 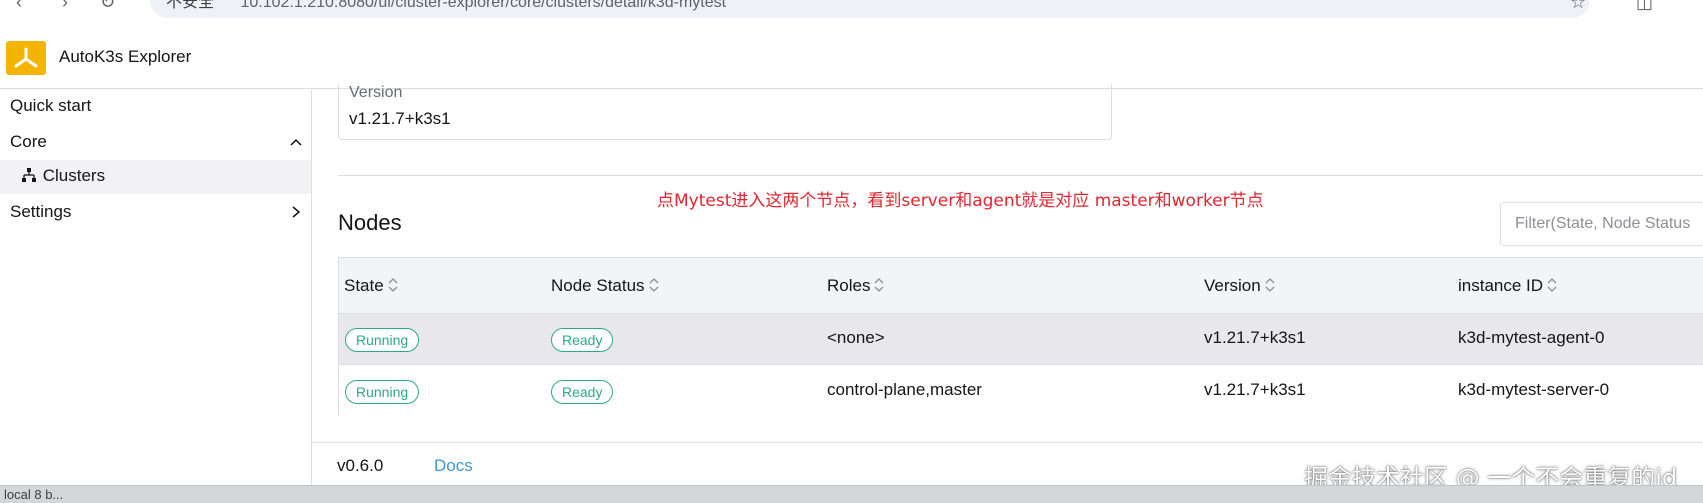 What do you see at coordinates (51, 105) in the screenshot?
I see `sidebar-item-label: Quick start` at bounding box center [51, 105].